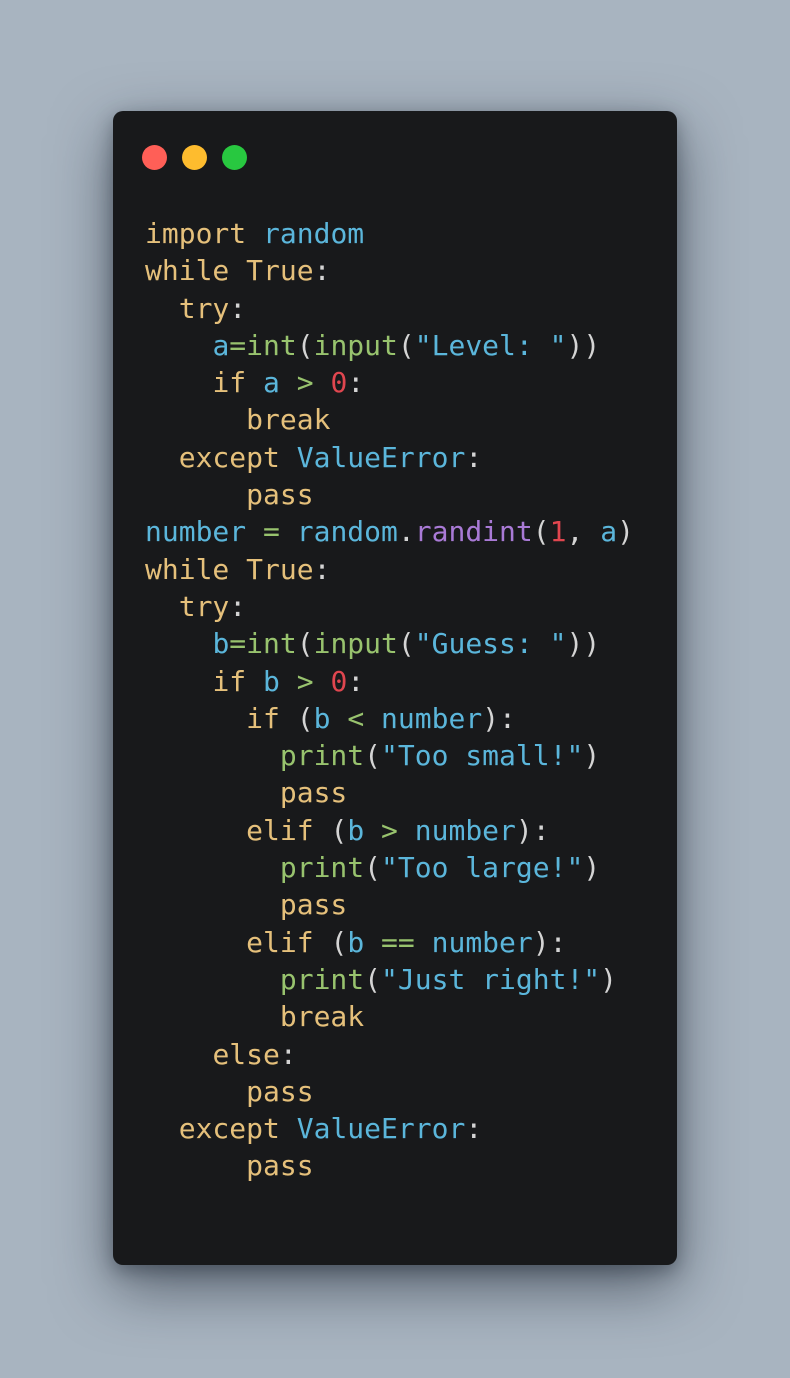 The image size is (790, 1378). Describe the element at coordinates (313, 383) in the screenshot. I see `code-token: >` at that location.